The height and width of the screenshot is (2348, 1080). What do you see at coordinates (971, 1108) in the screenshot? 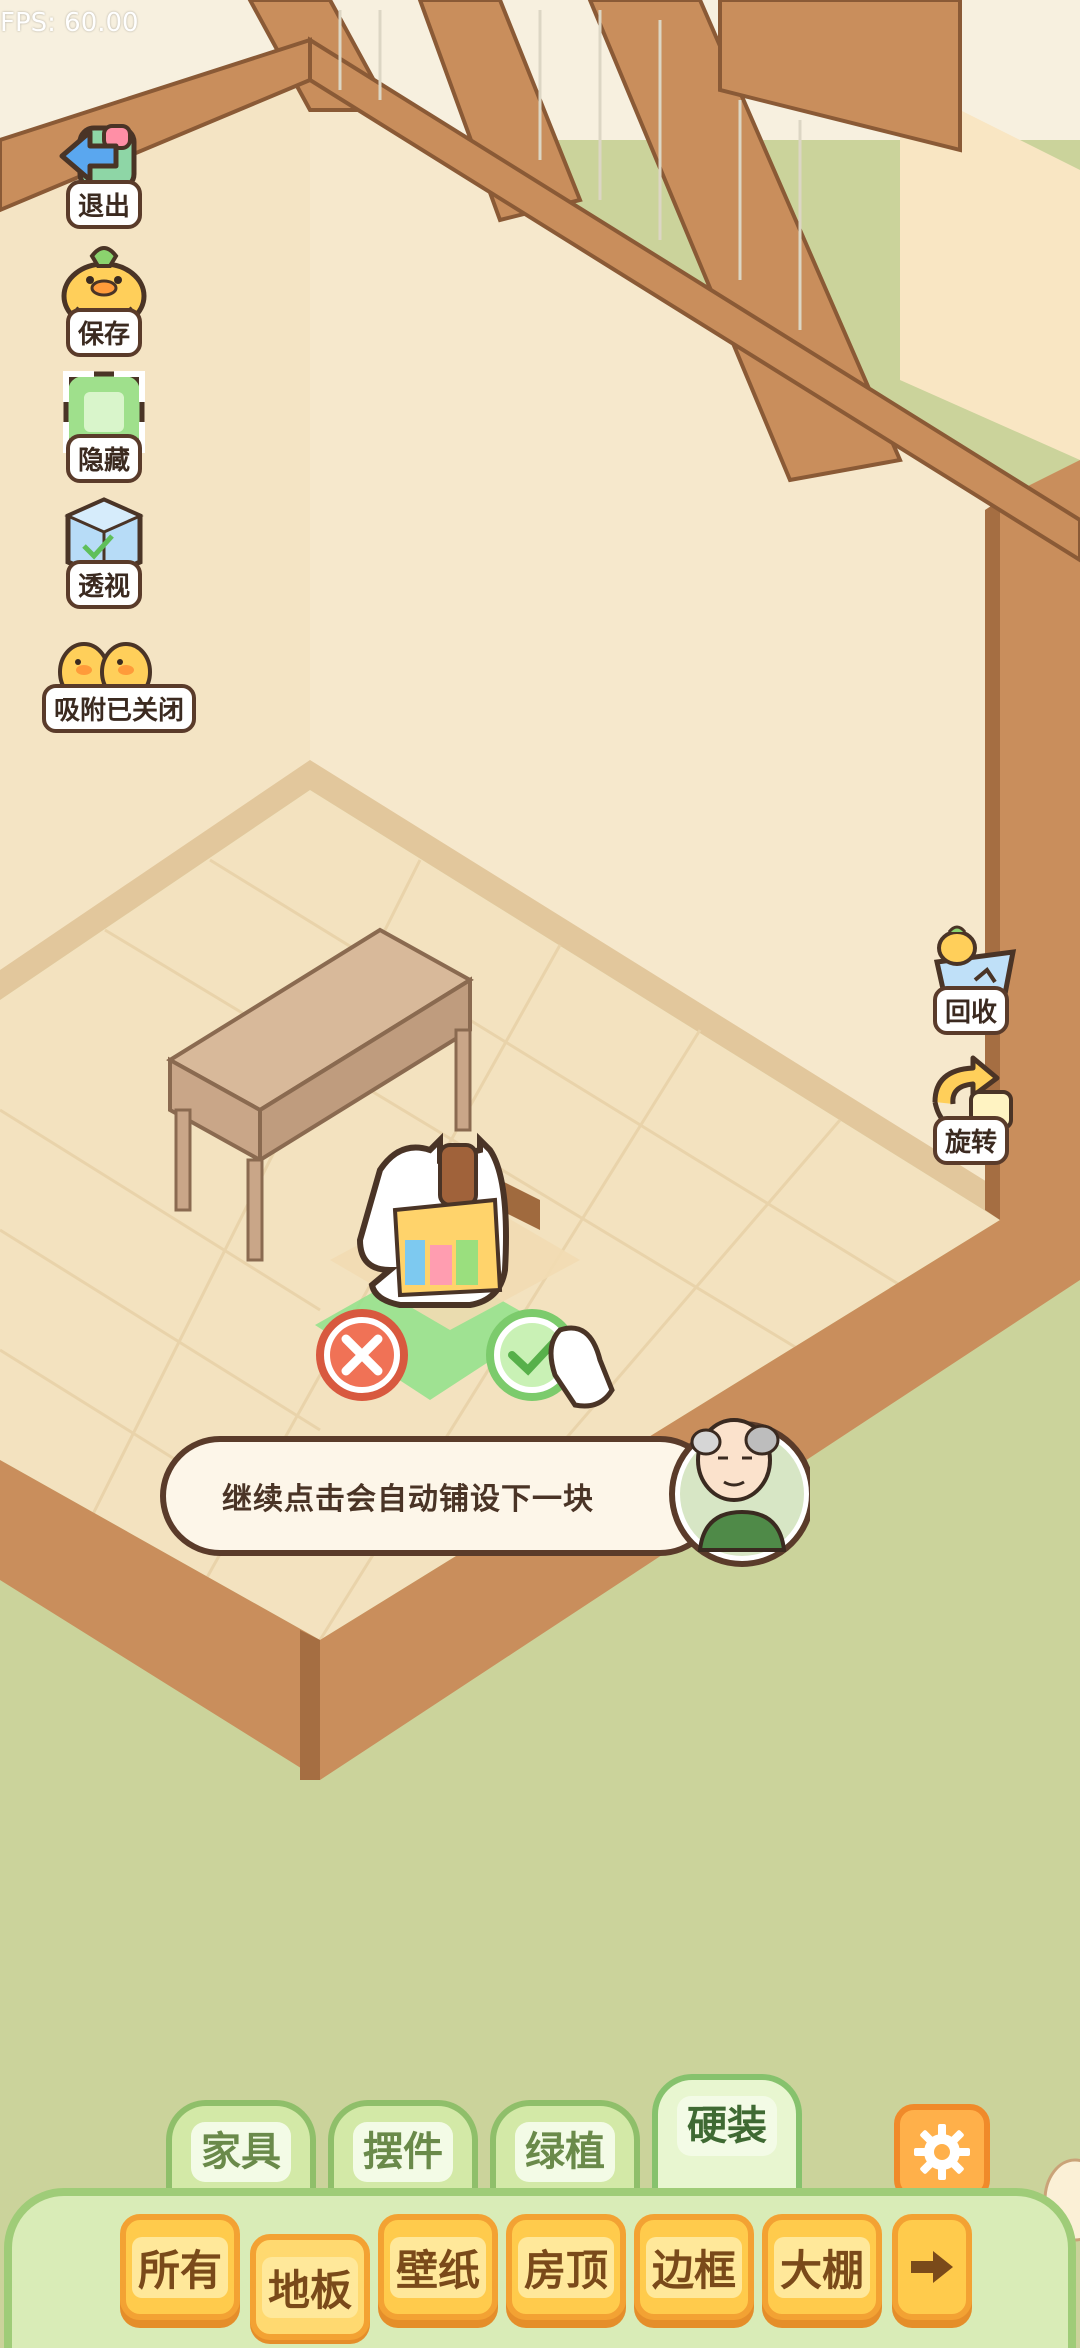
I see `rotate-button: 旋转` at bounding box center [971, 1108].